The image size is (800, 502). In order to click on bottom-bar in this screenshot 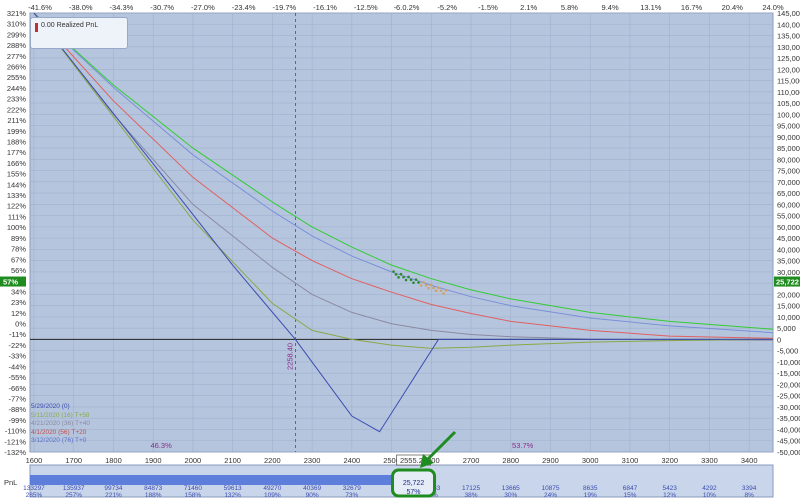, I will do `click(223, 480)`.